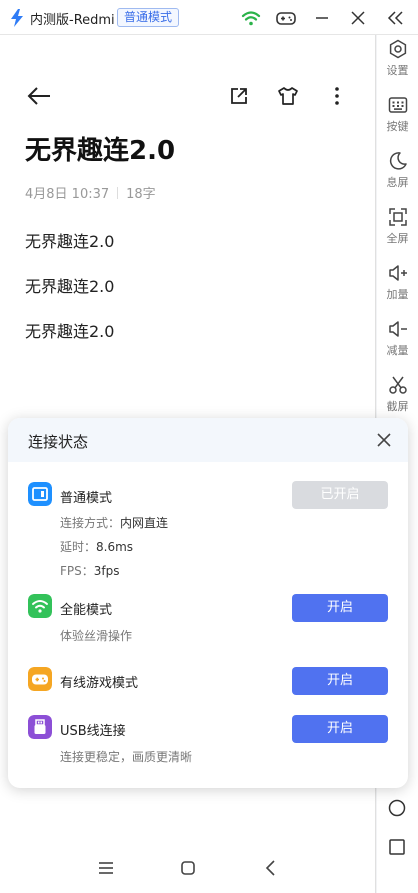  I want to click on sidebar-item-label: 减量, so click(397, 350).